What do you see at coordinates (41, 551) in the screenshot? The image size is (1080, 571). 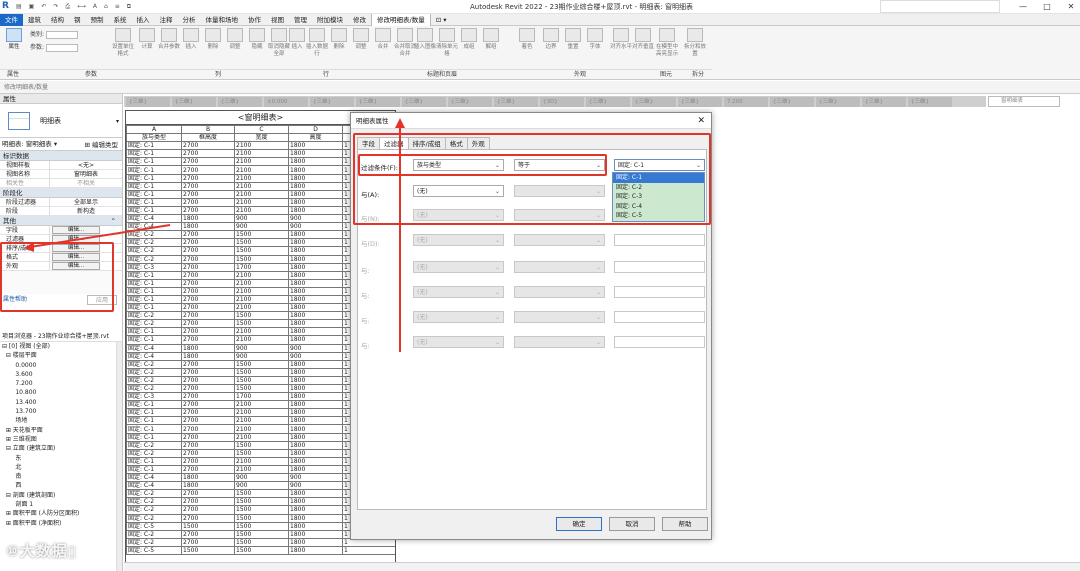 I see `watermark: ⑩大数据▯` at bounding box center [41, 551].